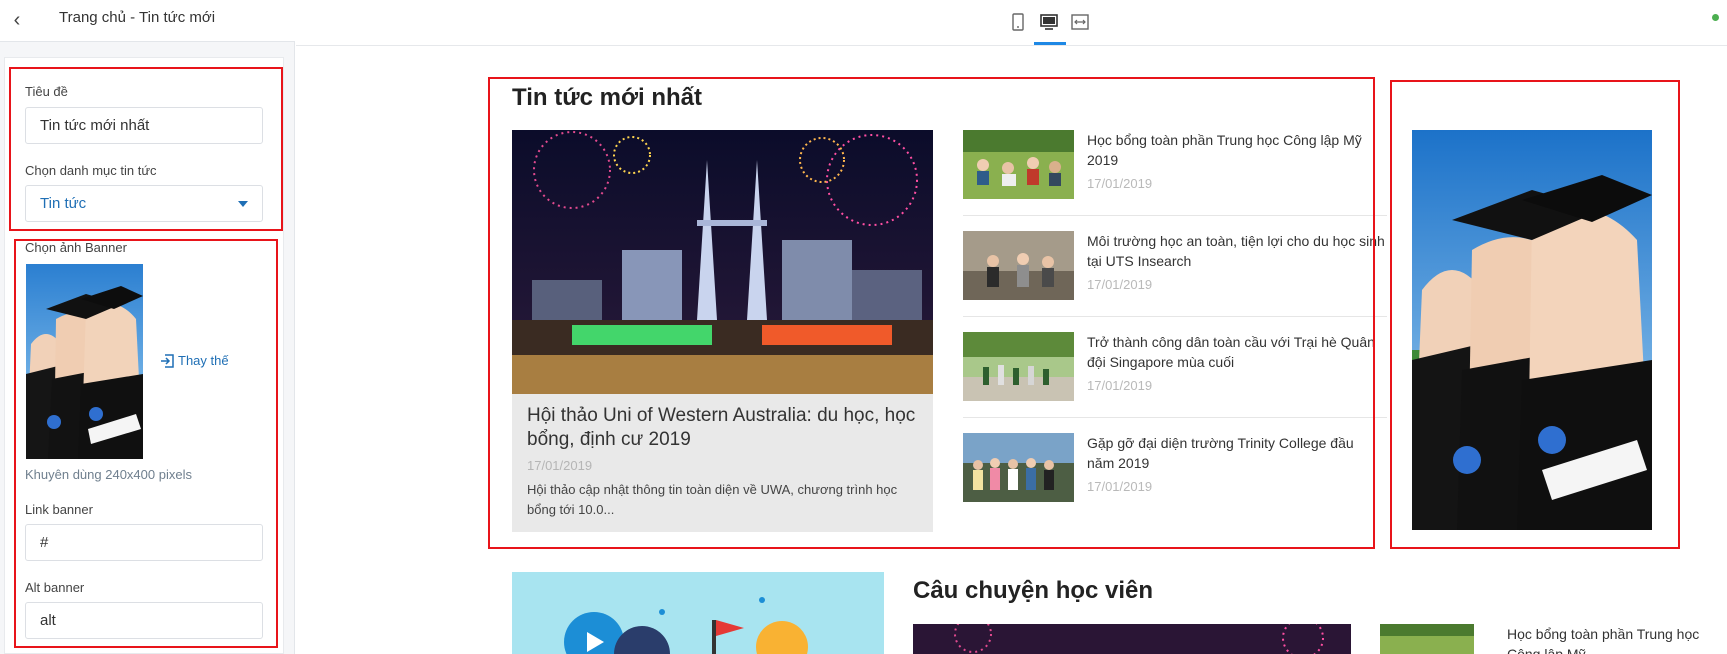 This screenshot has width=1727, height=654. What do you see at coordinates (1532, 330) in the screenshot?
I see `preview-banner-image` at bounding box center [1532, 330].